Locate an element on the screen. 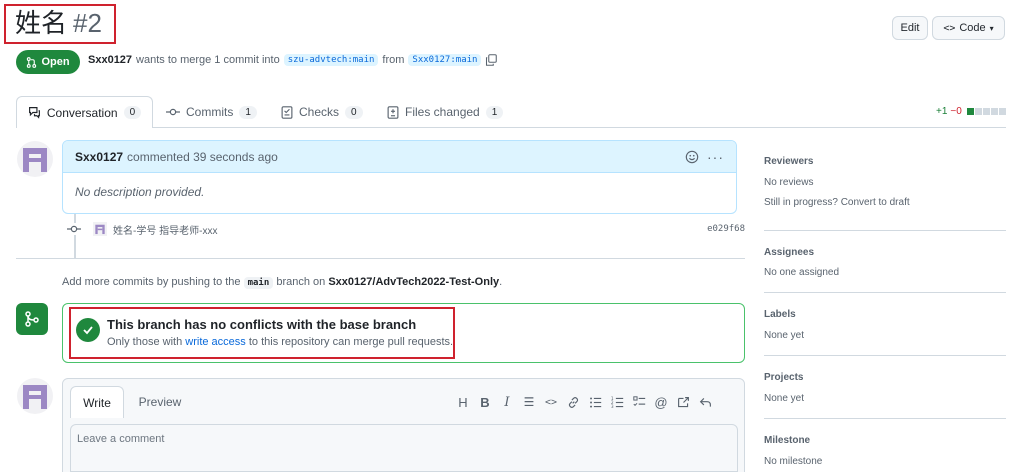 This screenshot has width=1025, height=472. current-user-avatar is located at coordinates (35, 396).